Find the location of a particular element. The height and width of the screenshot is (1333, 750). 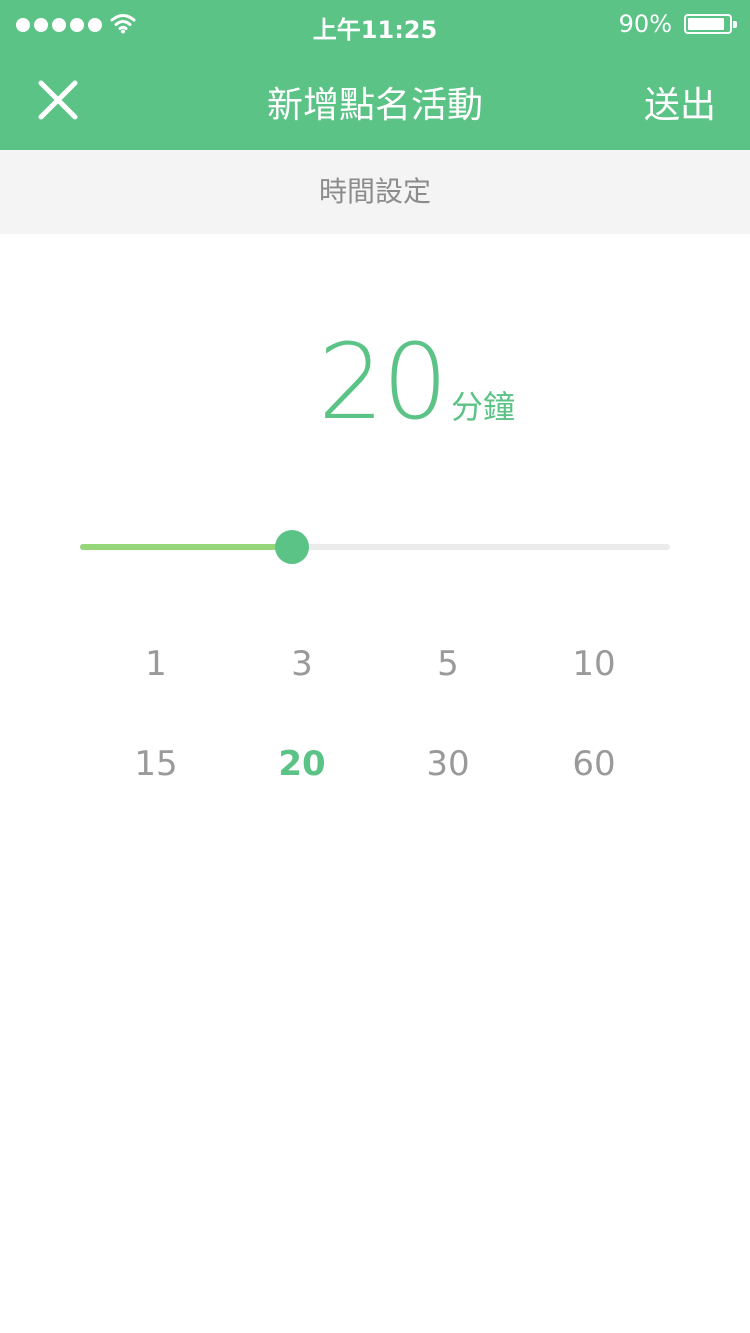

nav-bar: 新增點名活動 送出 is located at coordinates (375, 100).